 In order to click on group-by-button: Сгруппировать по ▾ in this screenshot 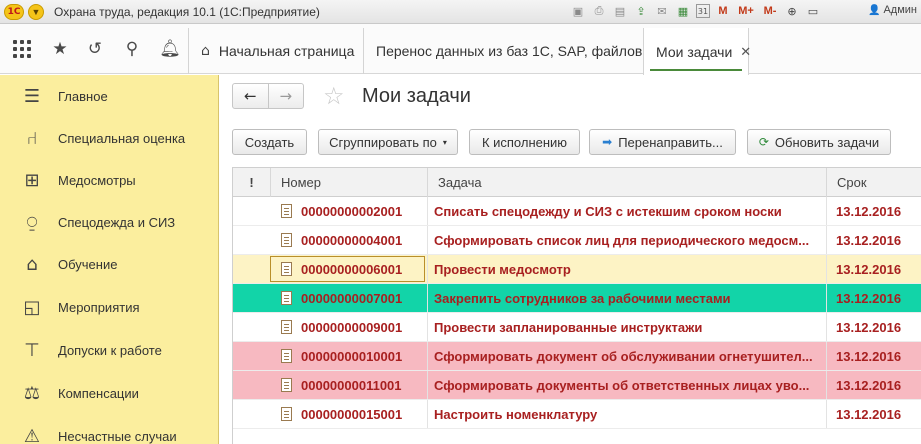, I will do `click(388, 142)`.